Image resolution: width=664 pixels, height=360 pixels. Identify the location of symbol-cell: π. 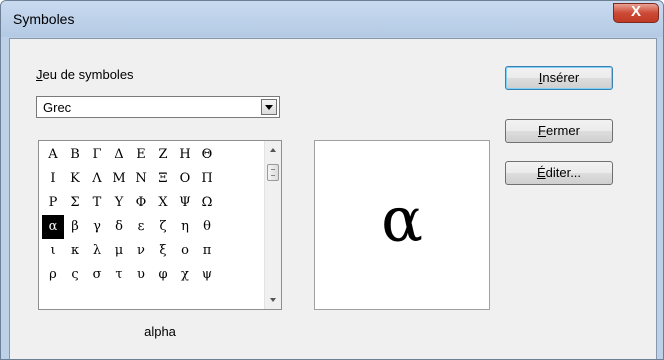
(207, 251).